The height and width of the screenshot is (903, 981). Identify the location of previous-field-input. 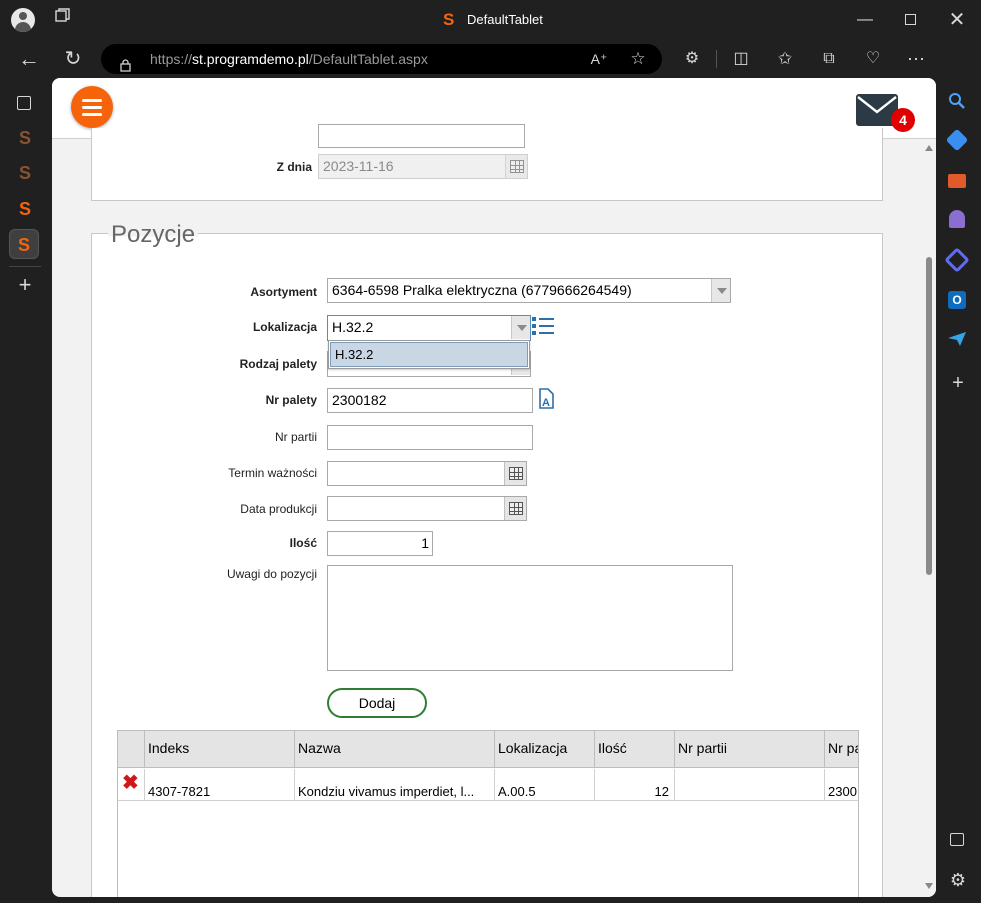
(421, 136).